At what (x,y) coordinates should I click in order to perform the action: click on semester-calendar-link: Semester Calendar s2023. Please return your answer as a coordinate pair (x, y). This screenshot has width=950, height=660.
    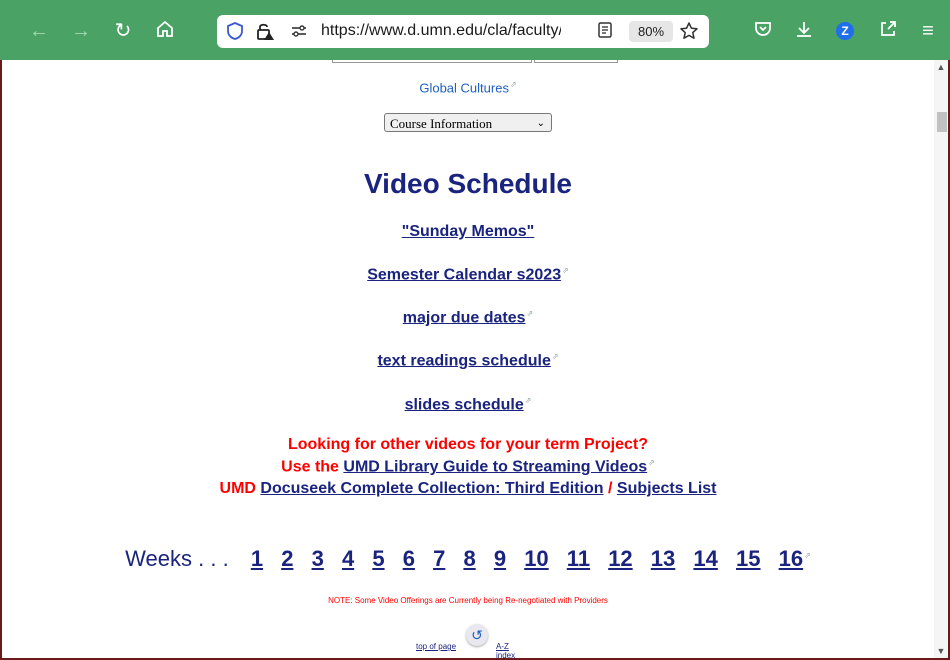
    Looking at the image, I should click on (464, 274).